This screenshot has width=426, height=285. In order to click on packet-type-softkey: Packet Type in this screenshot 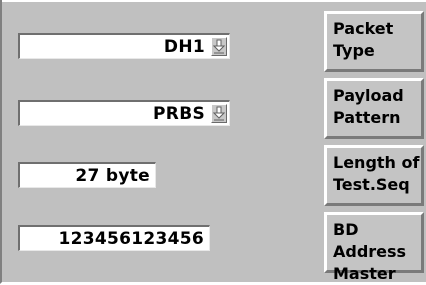, I will do `click(374, 41)`.